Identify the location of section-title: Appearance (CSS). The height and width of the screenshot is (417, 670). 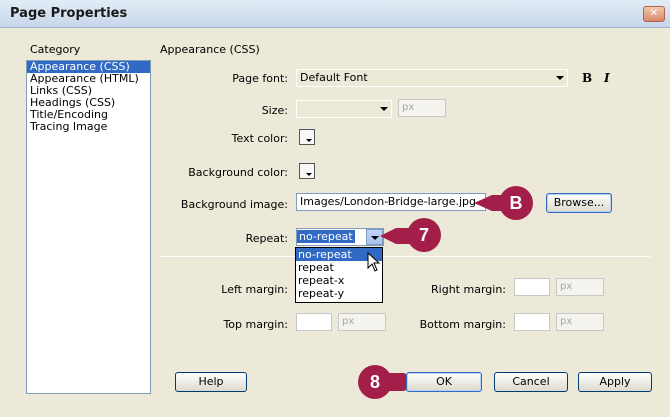
(210, 49).